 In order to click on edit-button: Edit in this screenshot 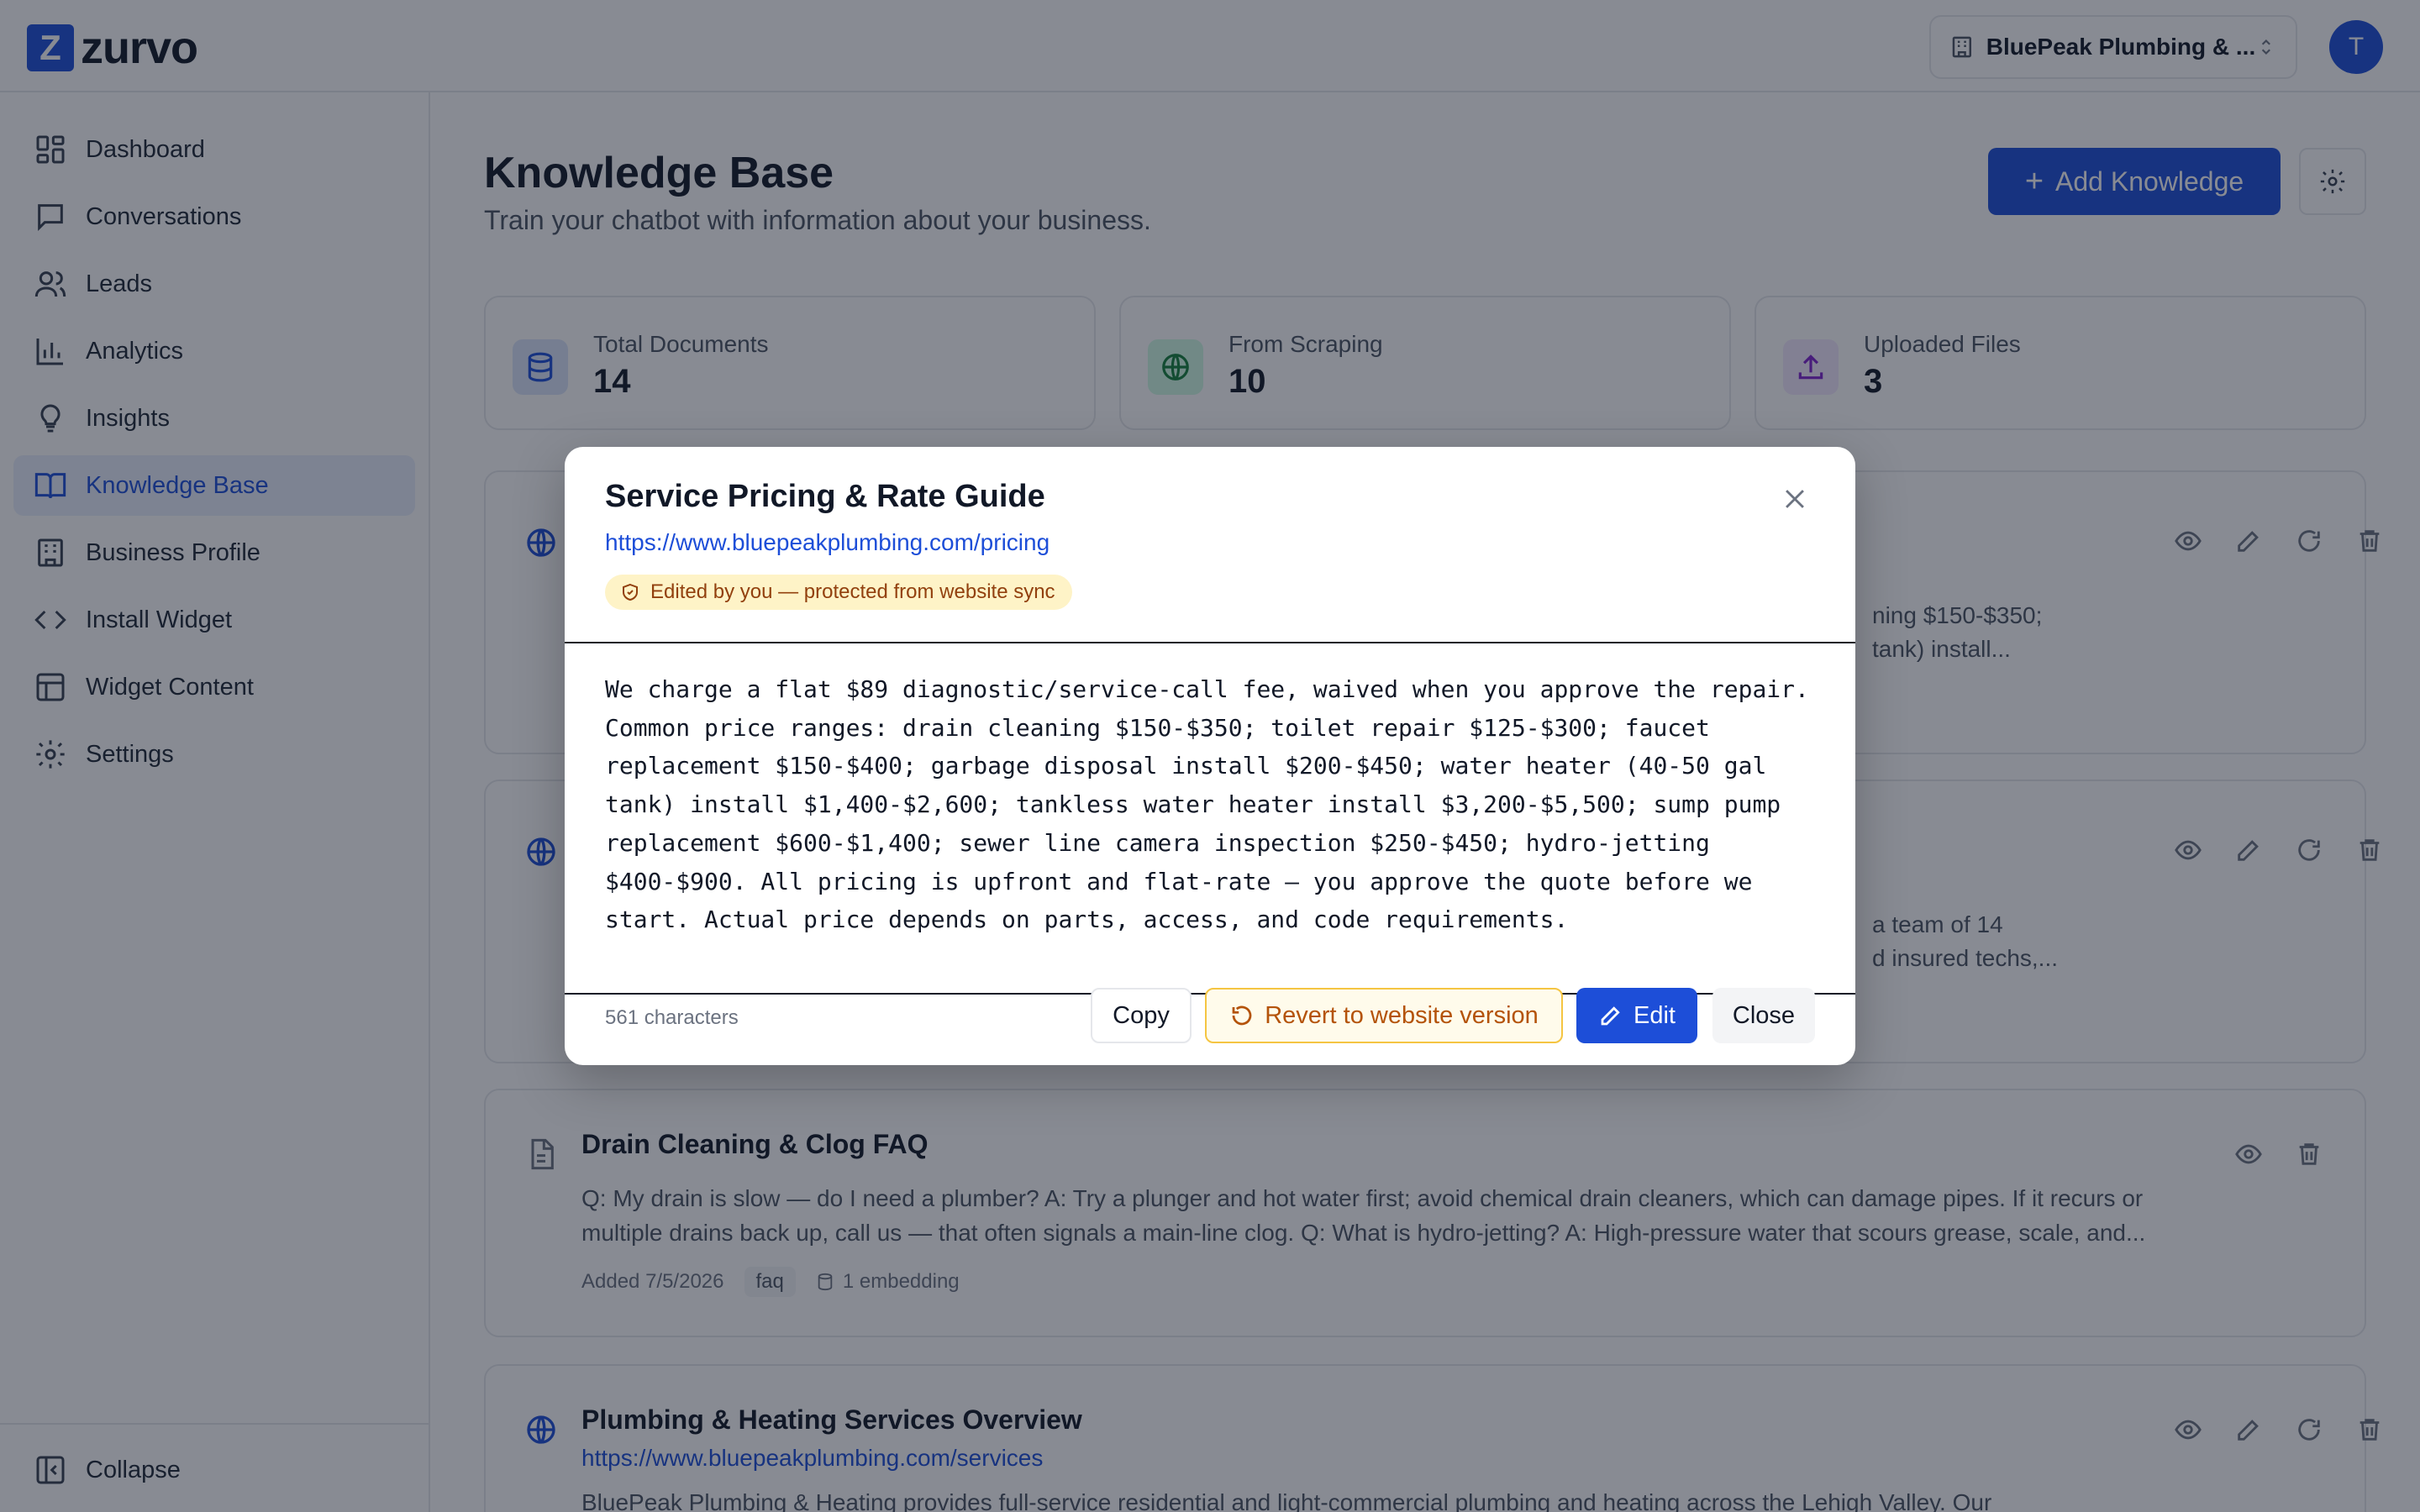, I will do `click(1636, 1015)`.